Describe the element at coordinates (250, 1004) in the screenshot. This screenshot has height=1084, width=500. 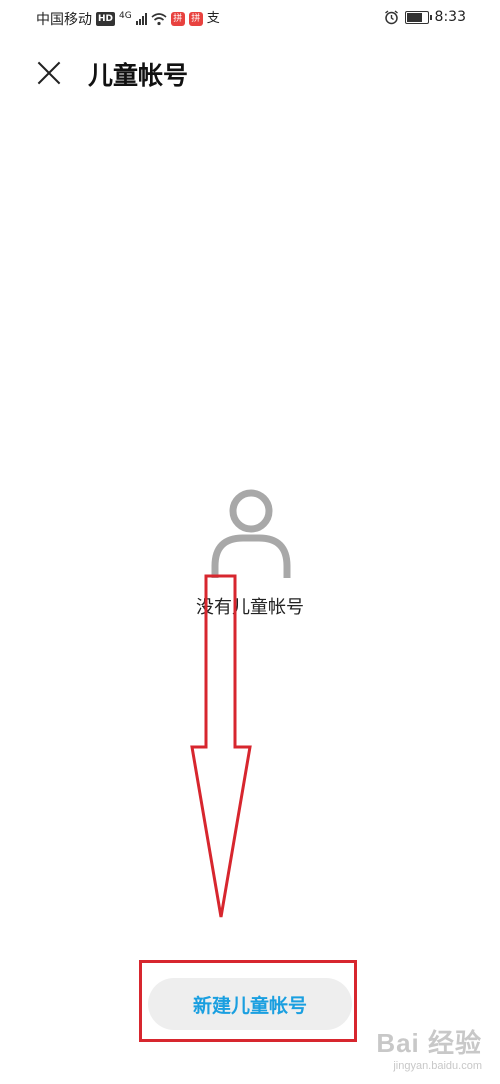
I see `new-child-account-button: 新建儿童帐号` at that location.